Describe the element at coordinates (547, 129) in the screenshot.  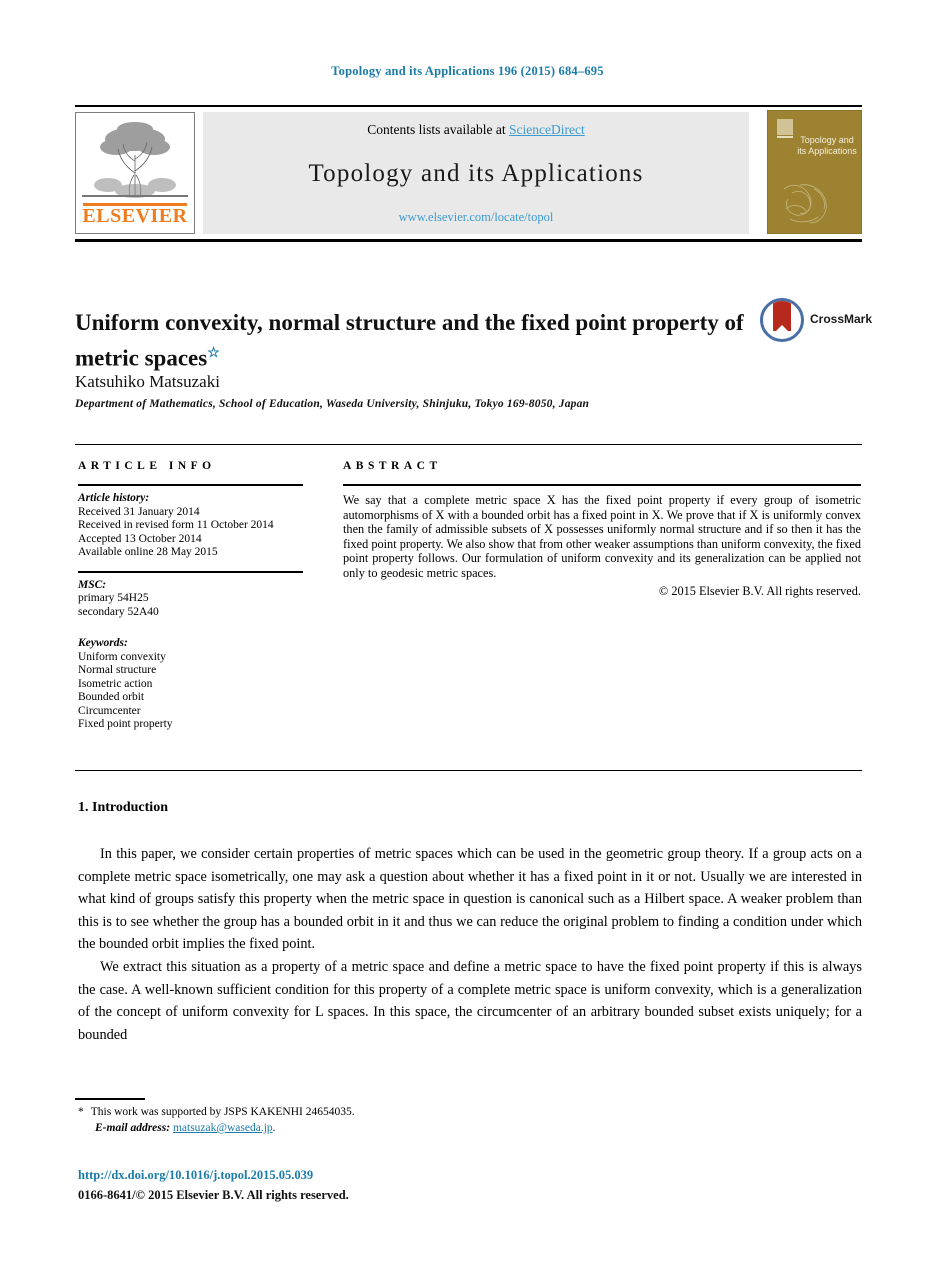
I see `sciencedirect-link: ScienceDirect` at that location.